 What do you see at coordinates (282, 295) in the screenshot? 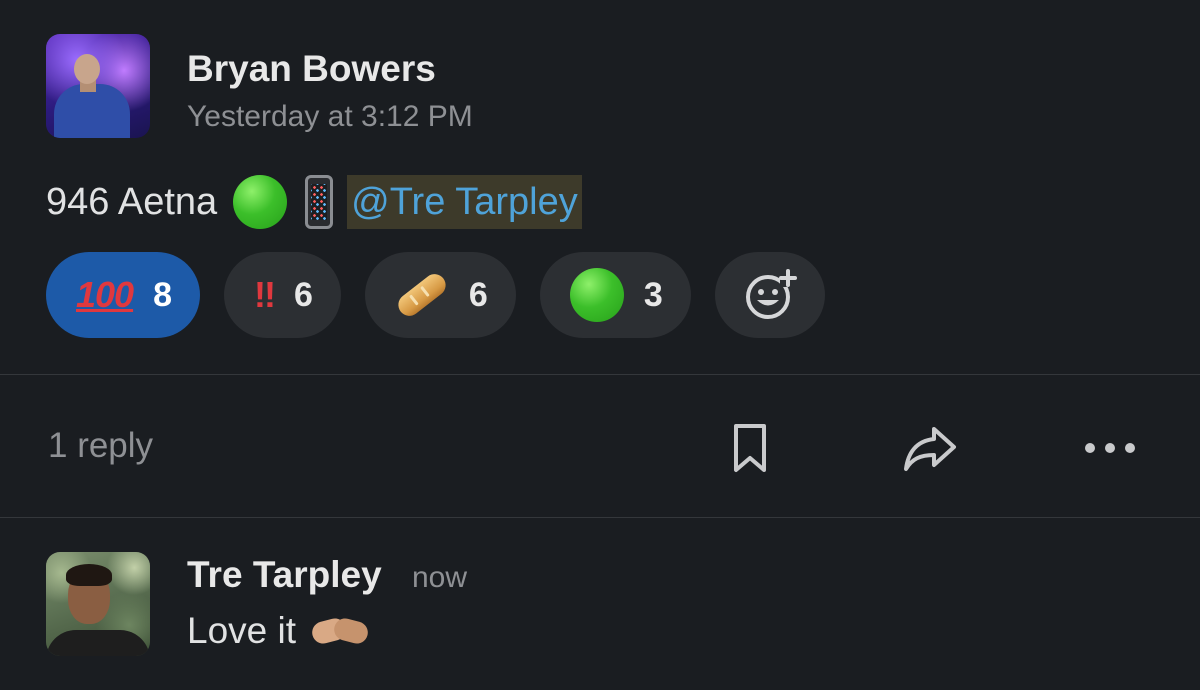
I see `reaction-double-exclamation: !! 6` at bounding box center [282, 295].